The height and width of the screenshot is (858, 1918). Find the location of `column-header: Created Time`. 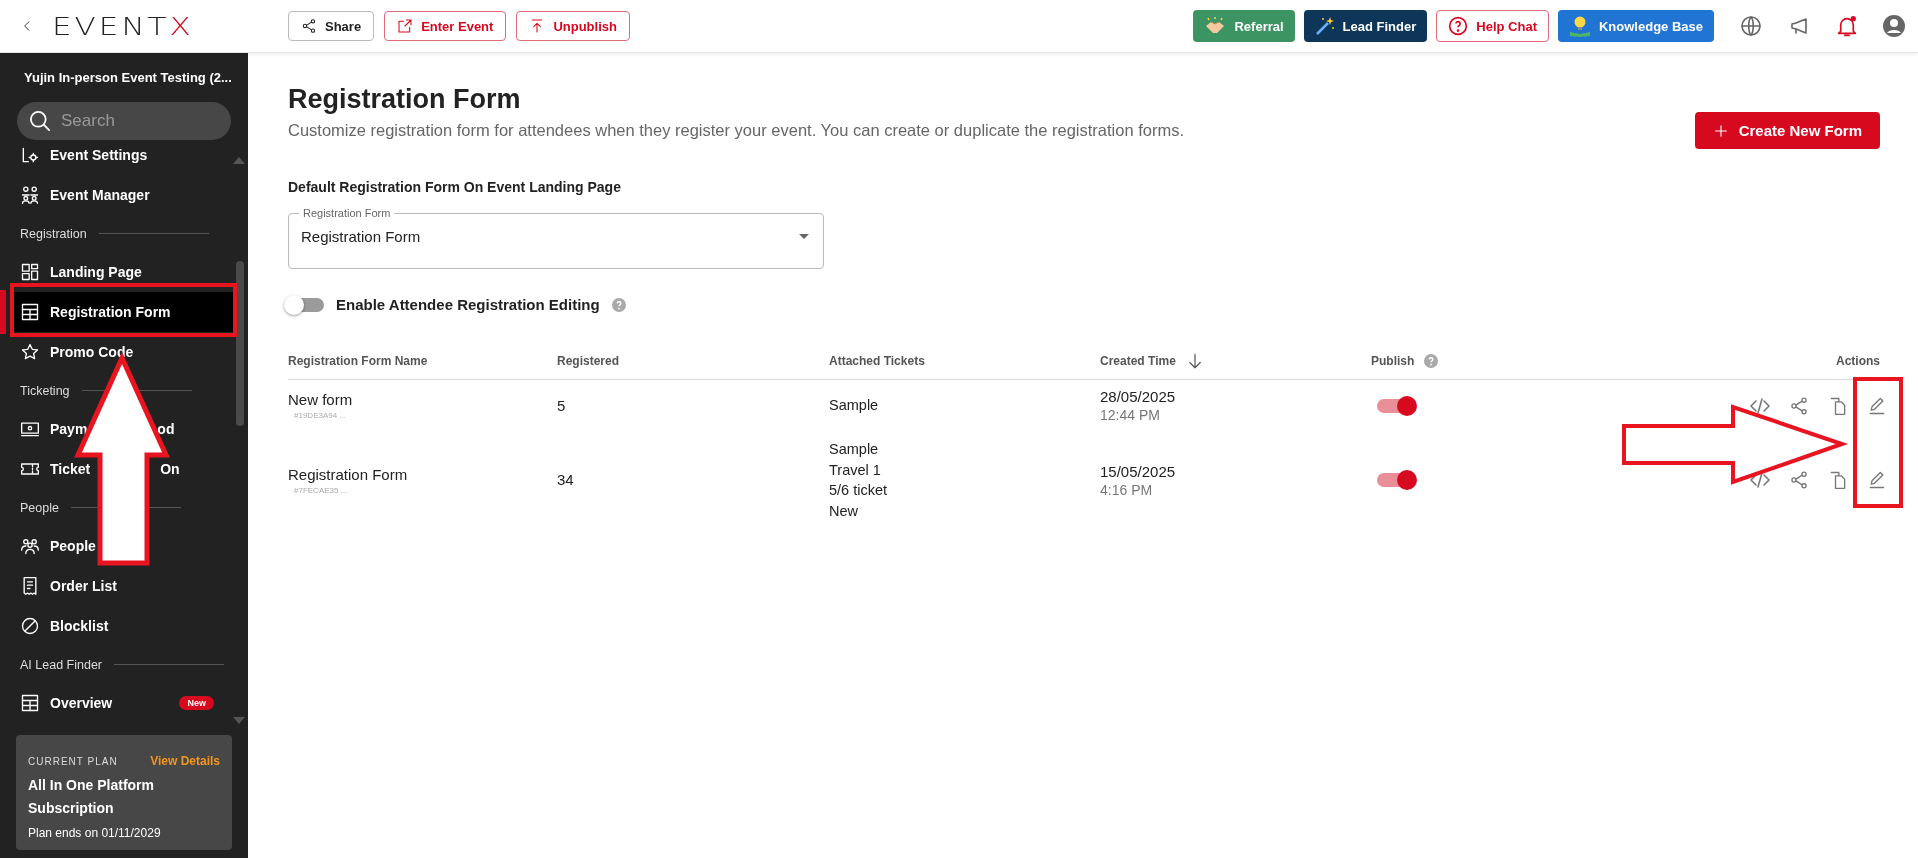

column-header: Created Time is located at coordinates (1138, 361).